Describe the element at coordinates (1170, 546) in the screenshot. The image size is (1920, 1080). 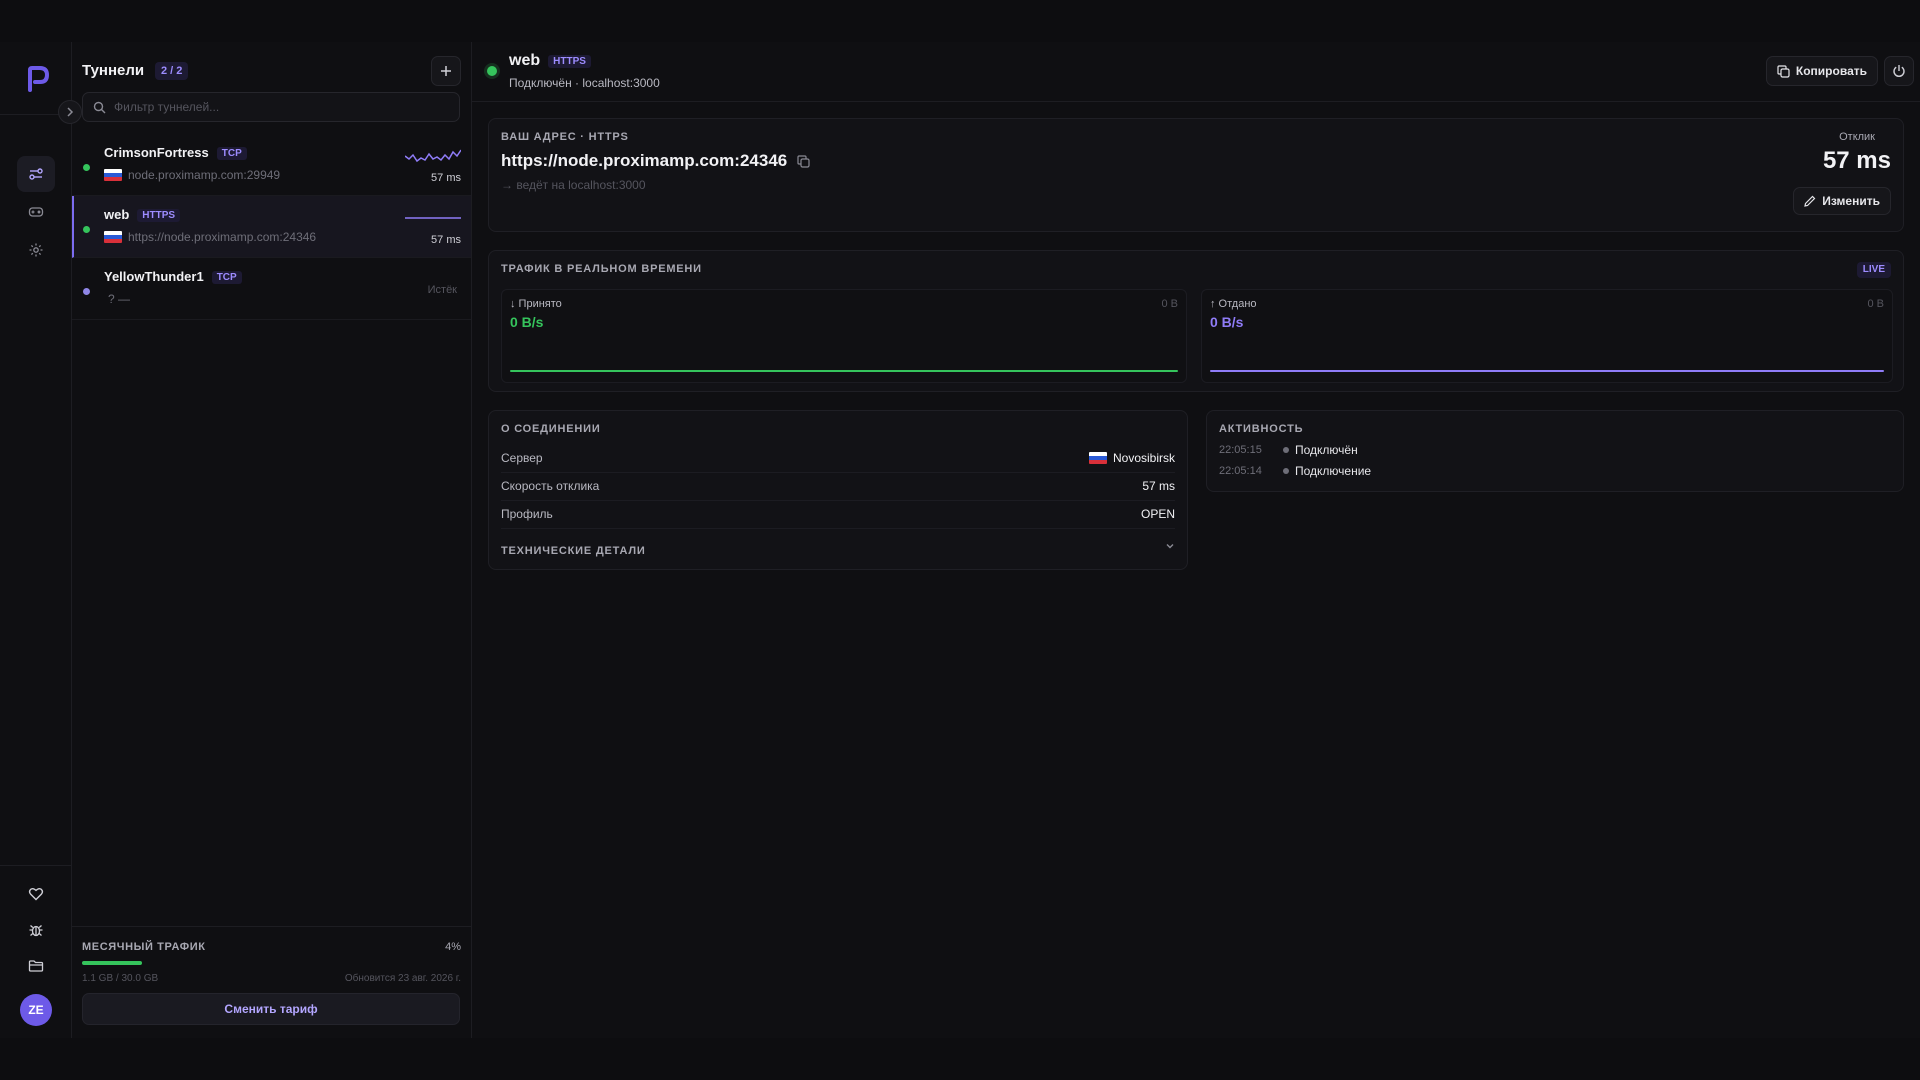
I see `chevron-down-icon` at that location.